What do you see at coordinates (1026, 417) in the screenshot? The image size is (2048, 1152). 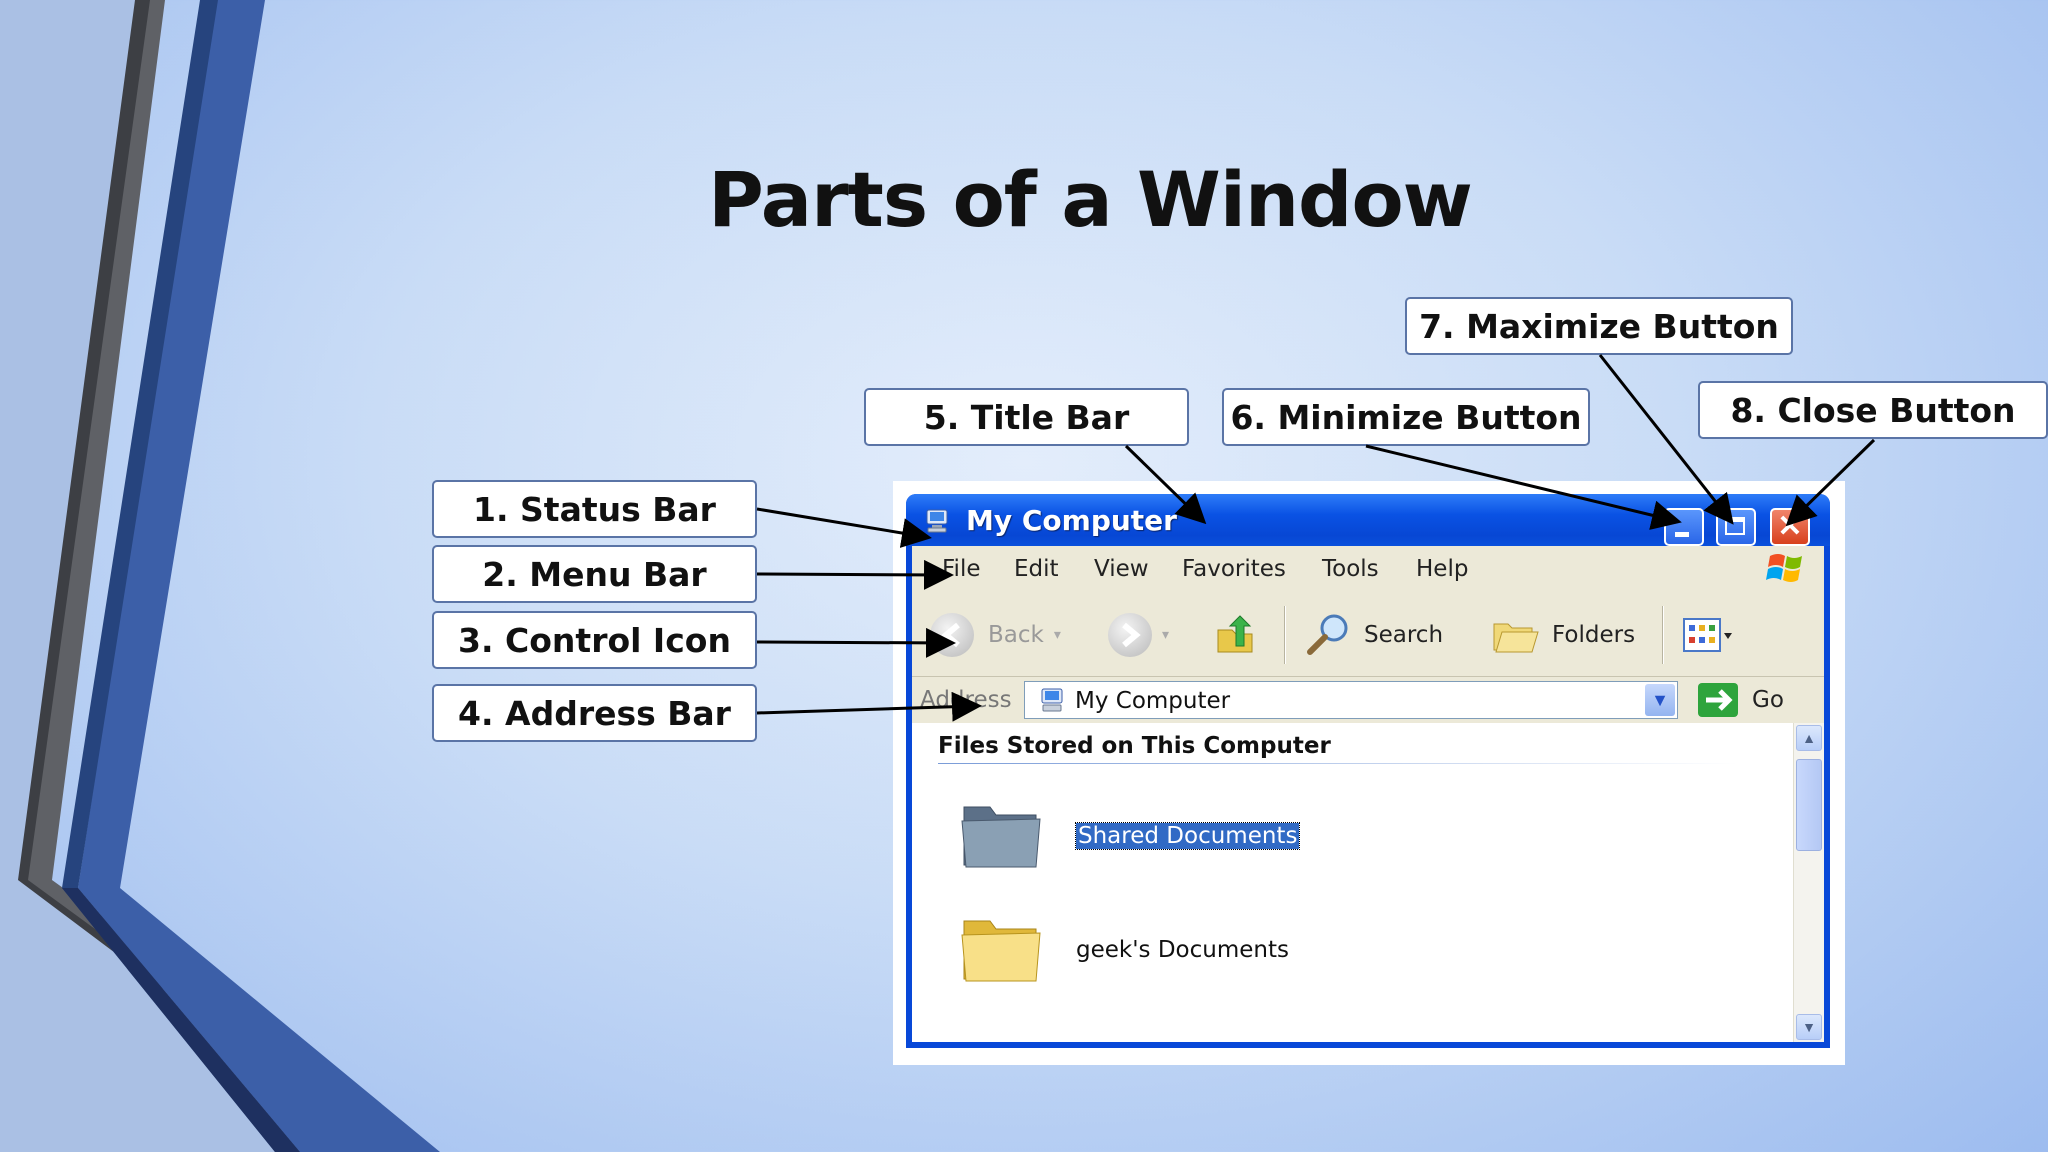 I see `callout-title-bar: 5. Title Bar` at bounding box center [1026, 417].